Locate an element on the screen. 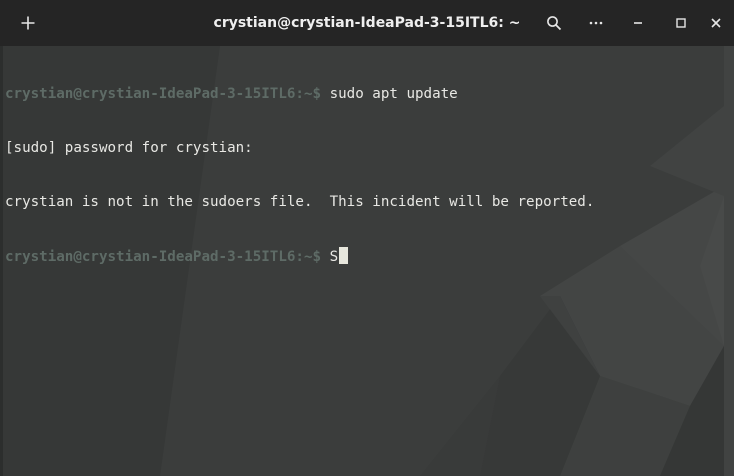  minimize-icon is located at coordinates (638, 23).